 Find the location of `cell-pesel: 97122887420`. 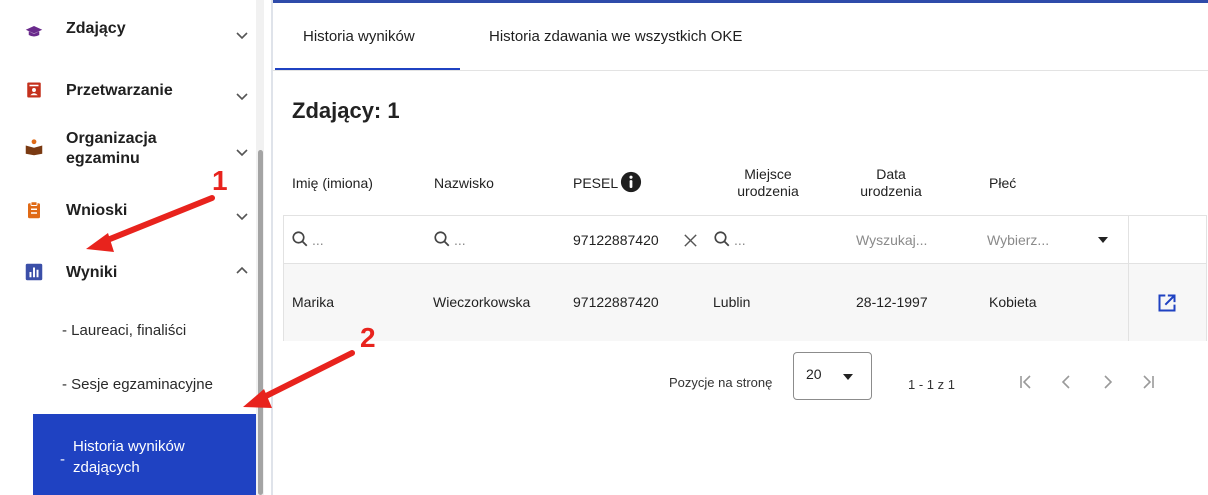

cell-pesel: 97122887420 is located at coordinates (616, 302).